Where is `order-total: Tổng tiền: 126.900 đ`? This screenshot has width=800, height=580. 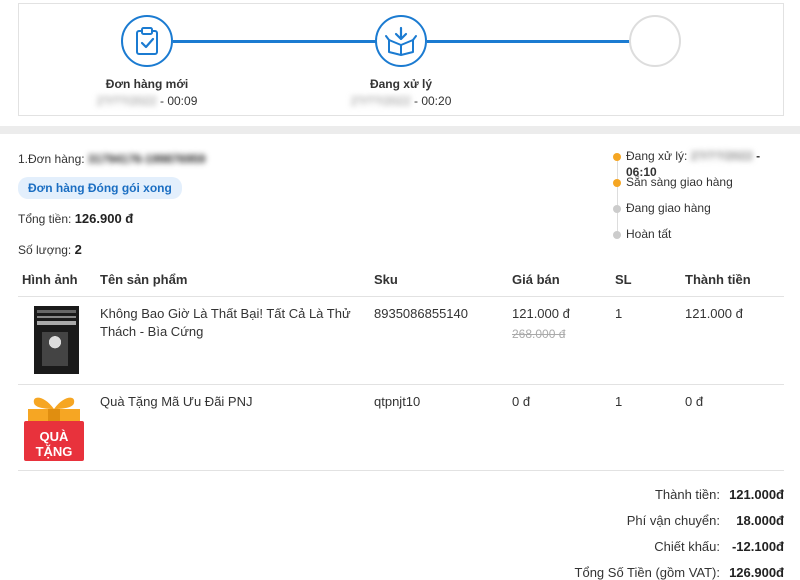 order-total: Tổng tiền: 126.900 đ is located at coordinates (76, 218).